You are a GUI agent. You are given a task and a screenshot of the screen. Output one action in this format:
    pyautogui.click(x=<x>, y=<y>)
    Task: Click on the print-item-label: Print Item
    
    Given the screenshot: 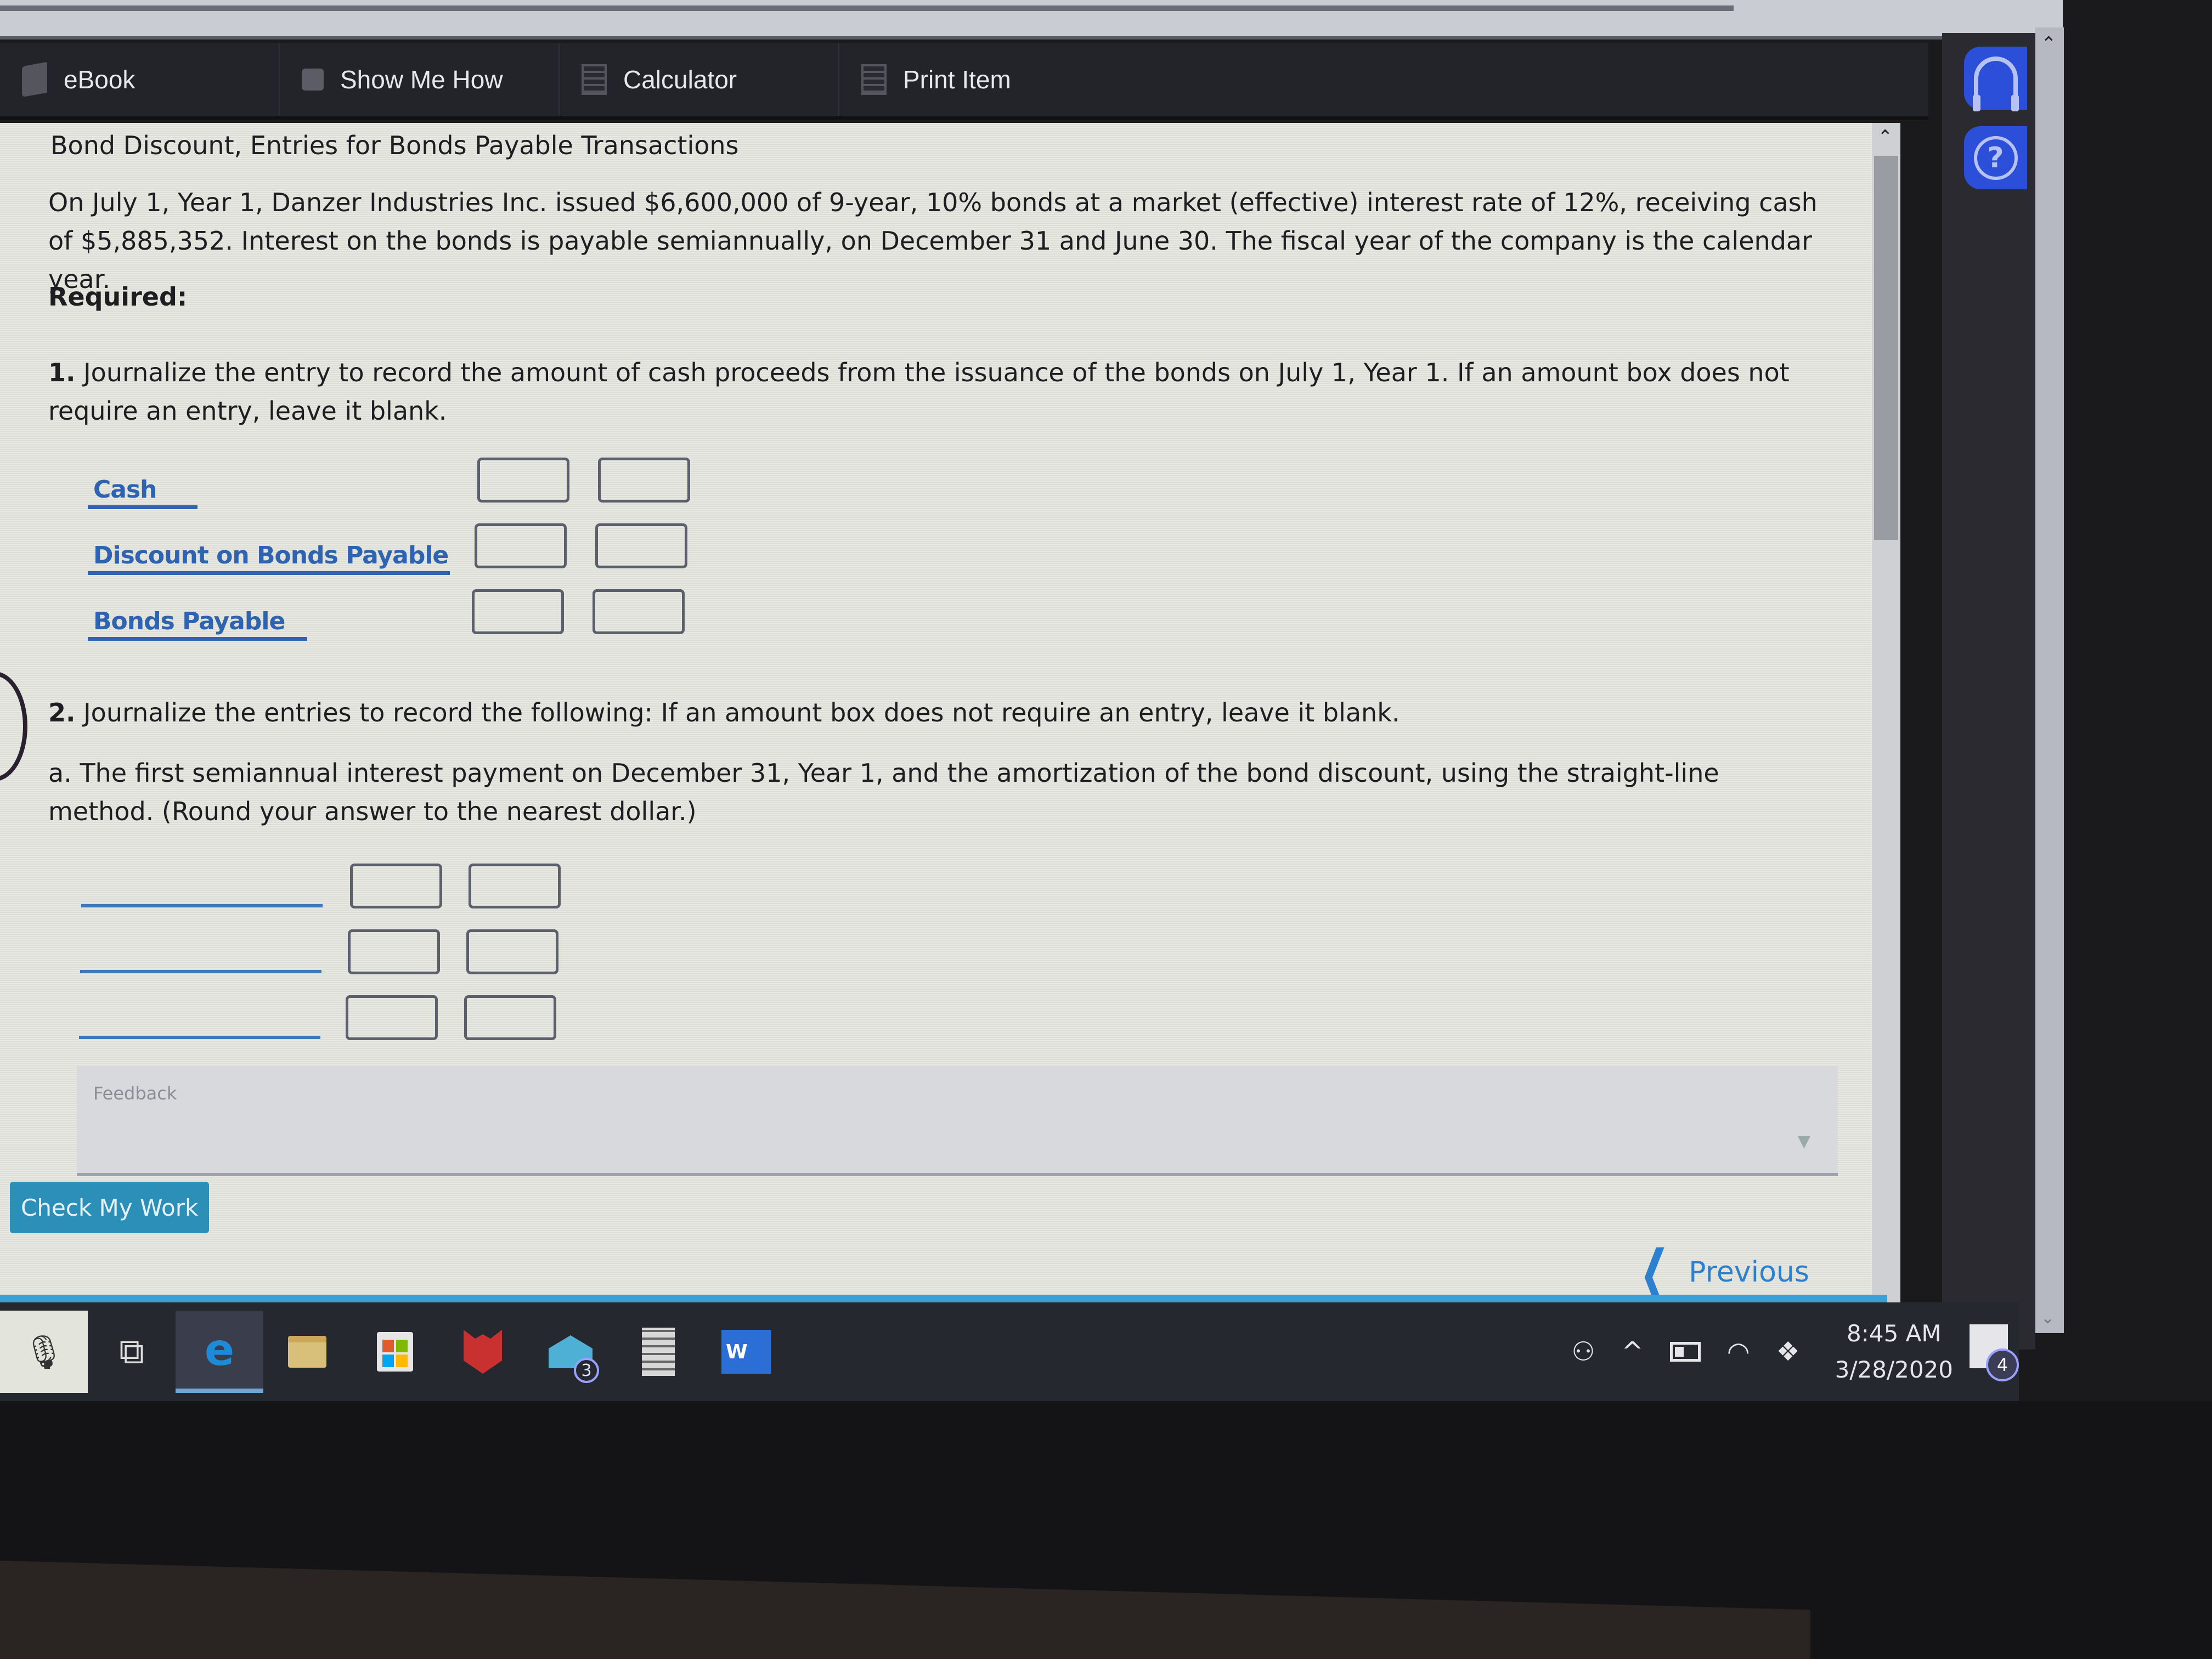 What is the action you would take?
    pyautogui.click(x=957, y=79)
    